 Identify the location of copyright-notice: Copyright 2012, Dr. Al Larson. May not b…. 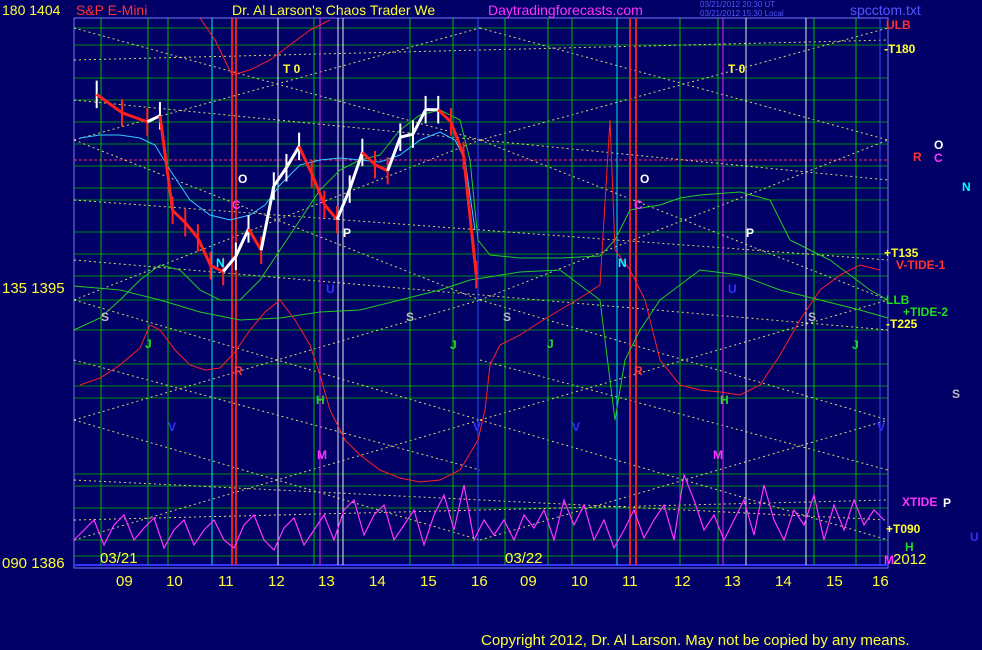
(695, 640).